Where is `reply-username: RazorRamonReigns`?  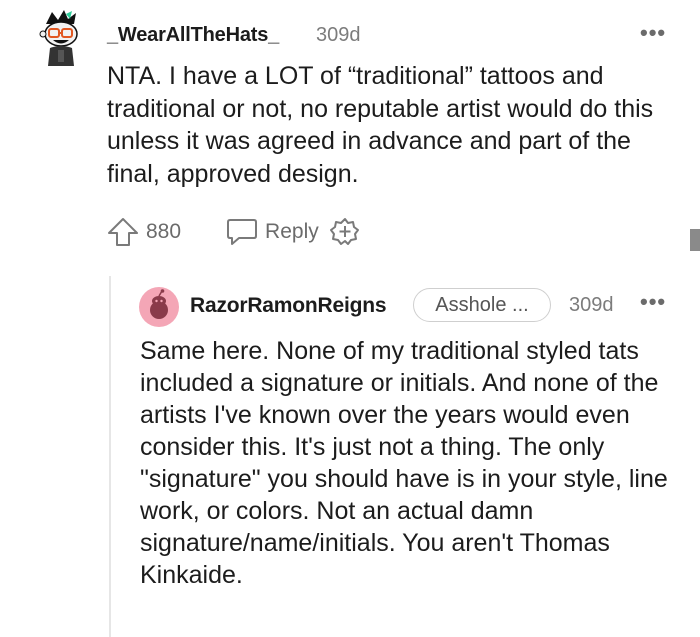 reply-username: RazorRamonReigns is located at coordinates (288, 306).